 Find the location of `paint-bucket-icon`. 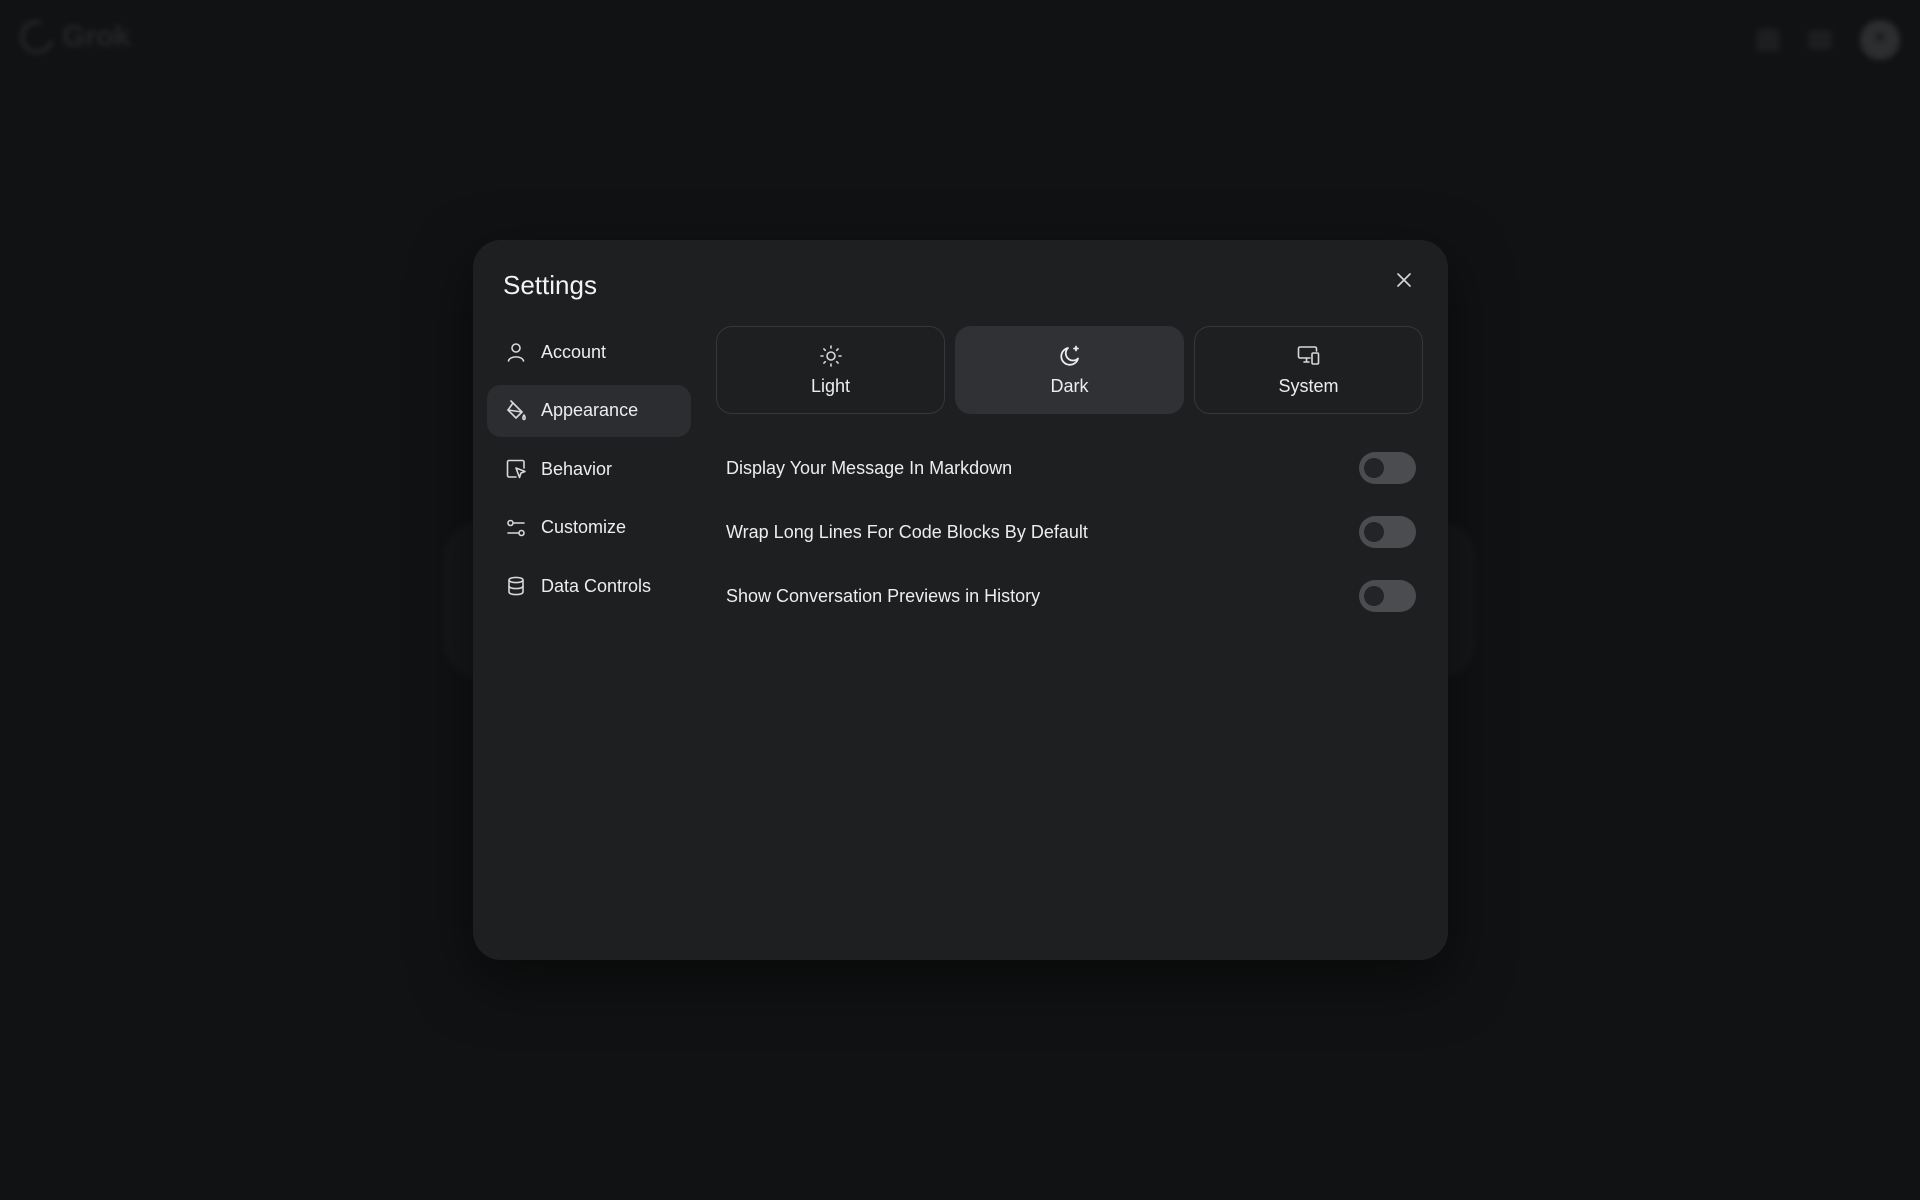

paint-bucket-icon is located at coordinates (516, 409).